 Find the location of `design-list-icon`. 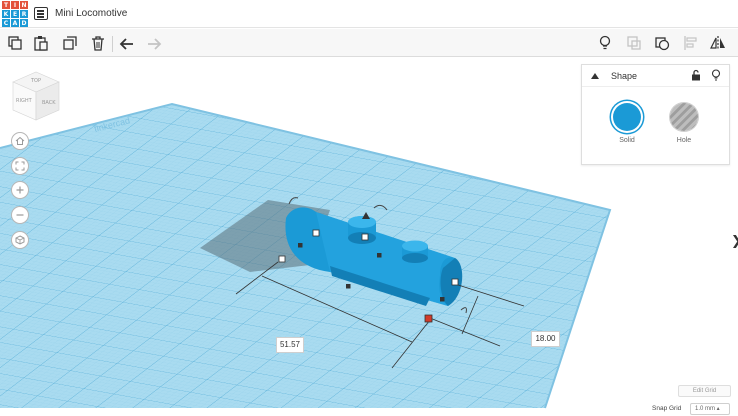

design-list-icon is located at coordinates (41, 13).